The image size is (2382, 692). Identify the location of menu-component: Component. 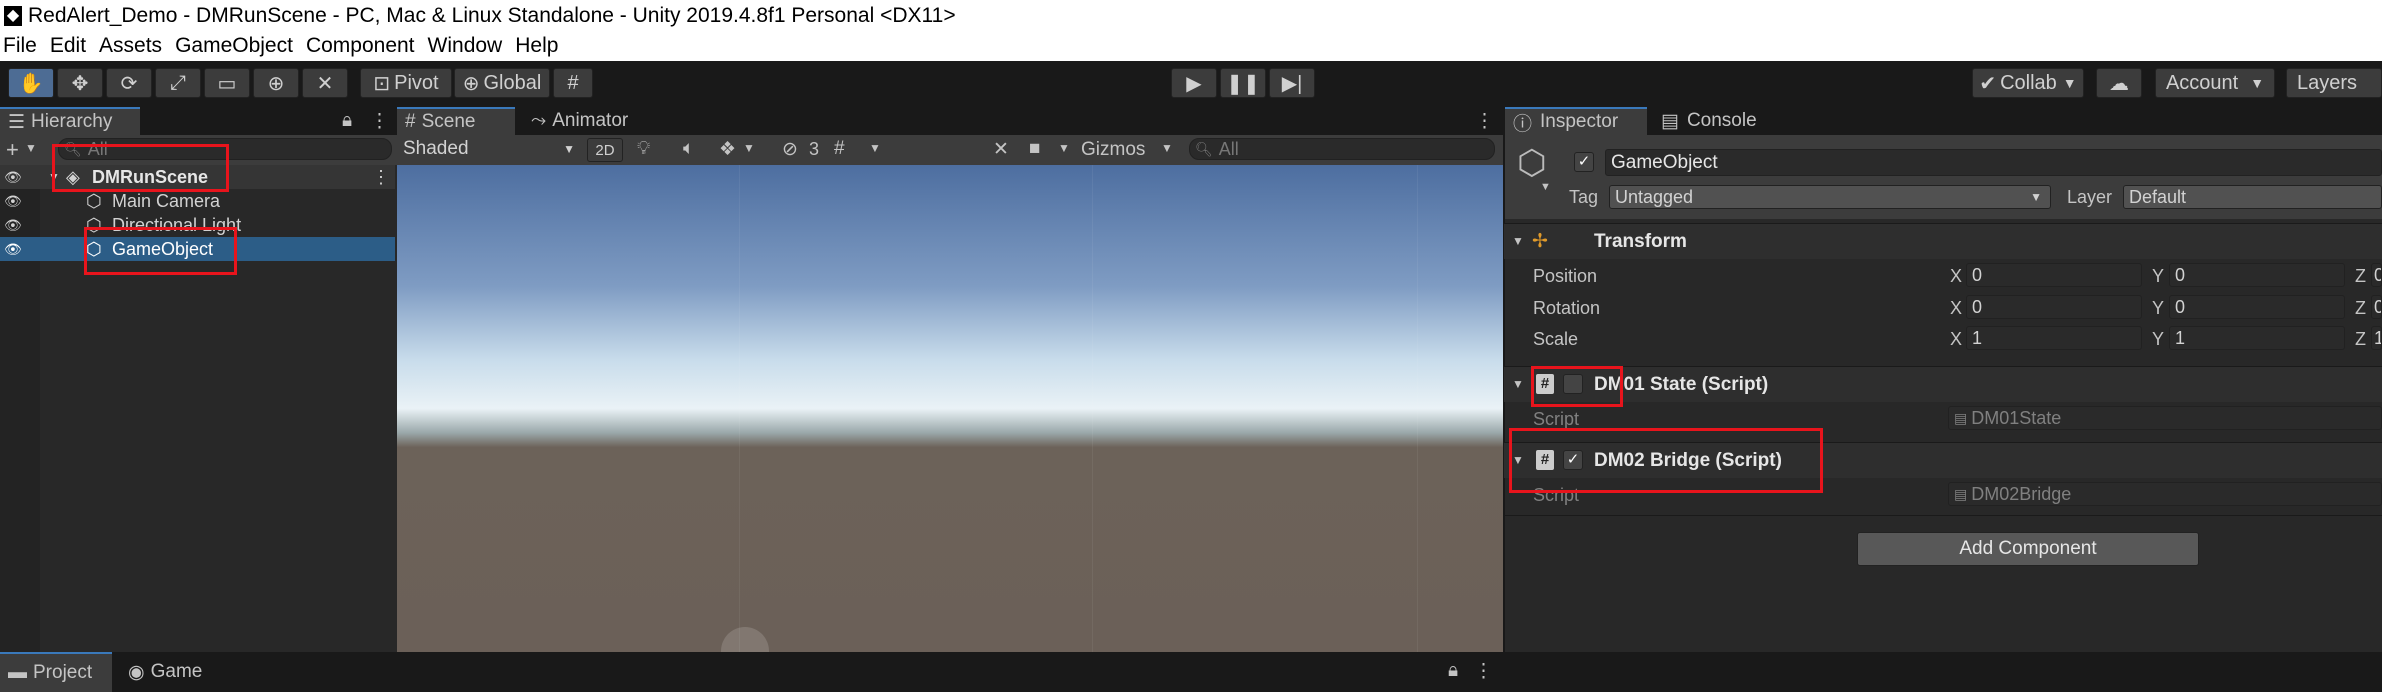
(360, 46).